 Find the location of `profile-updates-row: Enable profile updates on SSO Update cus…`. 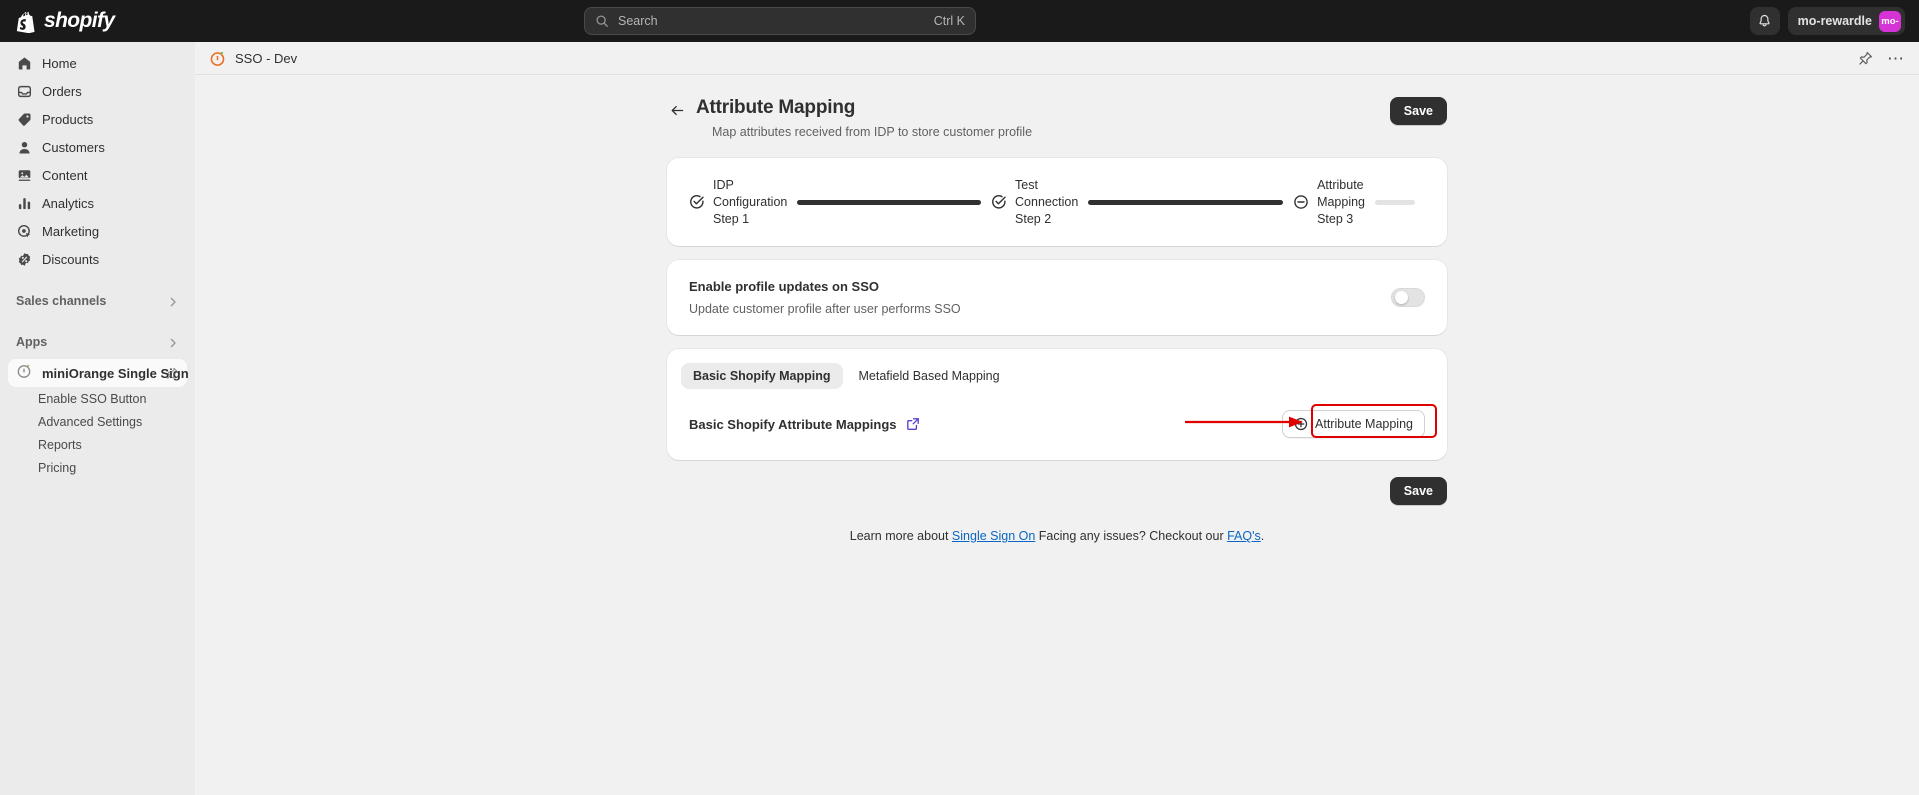

profile-updates-row: Enable profile updates on SSO Update cus… is located at coordinates (1057, 297).